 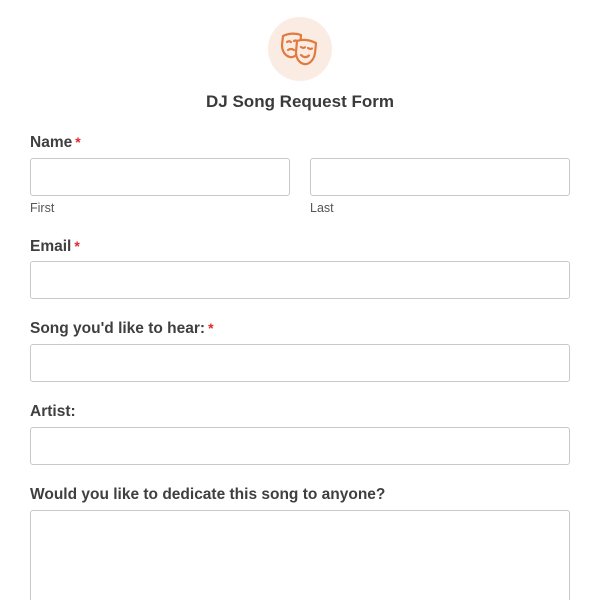 I want to click on artist-label-text: Artist:, so click(x=53, y=411).